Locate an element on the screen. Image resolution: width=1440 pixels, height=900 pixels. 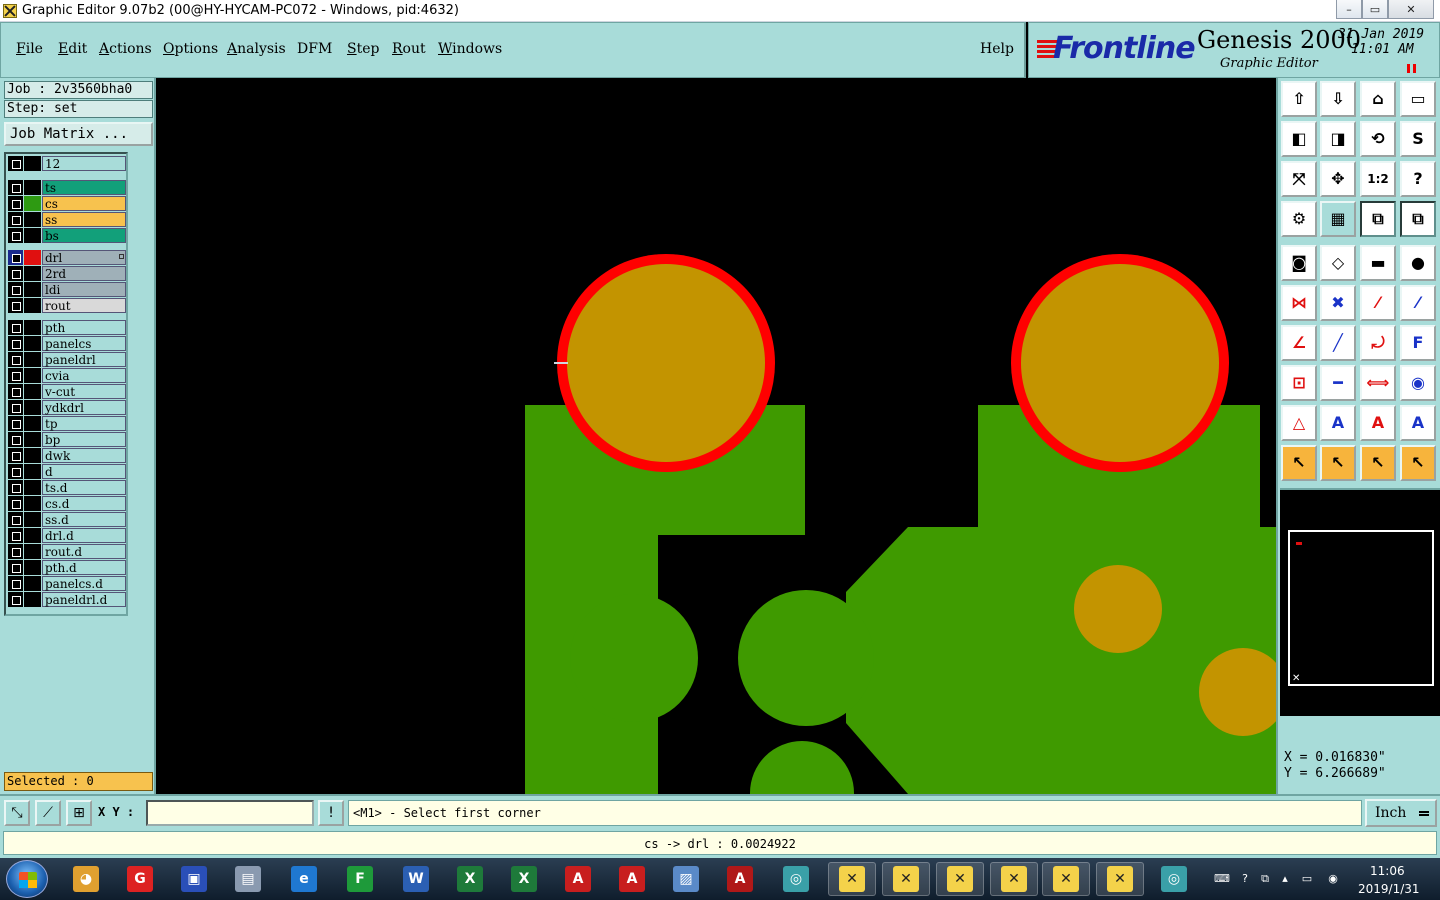
layer-row-bp: bp is located at coordinates (67, 439).